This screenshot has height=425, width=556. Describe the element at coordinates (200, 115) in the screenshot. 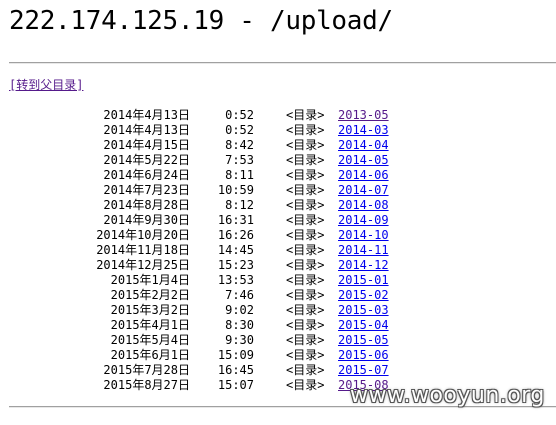

I see `listing-row: 2014年4月13日 0:52 <目录> 2013-05` at that location.